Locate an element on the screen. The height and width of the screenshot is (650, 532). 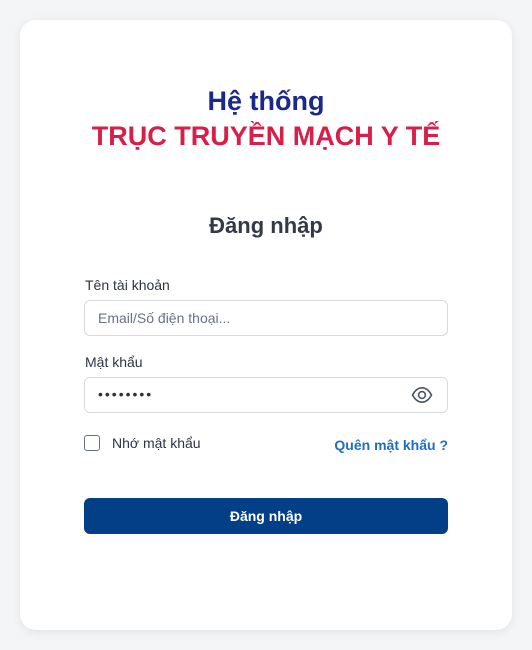
login-button: Đăng nhập is located at coordinates (266, 516).